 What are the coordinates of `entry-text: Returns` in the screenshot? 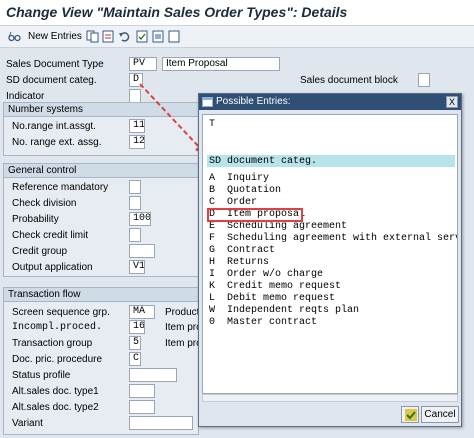 It's located at (248, 262).